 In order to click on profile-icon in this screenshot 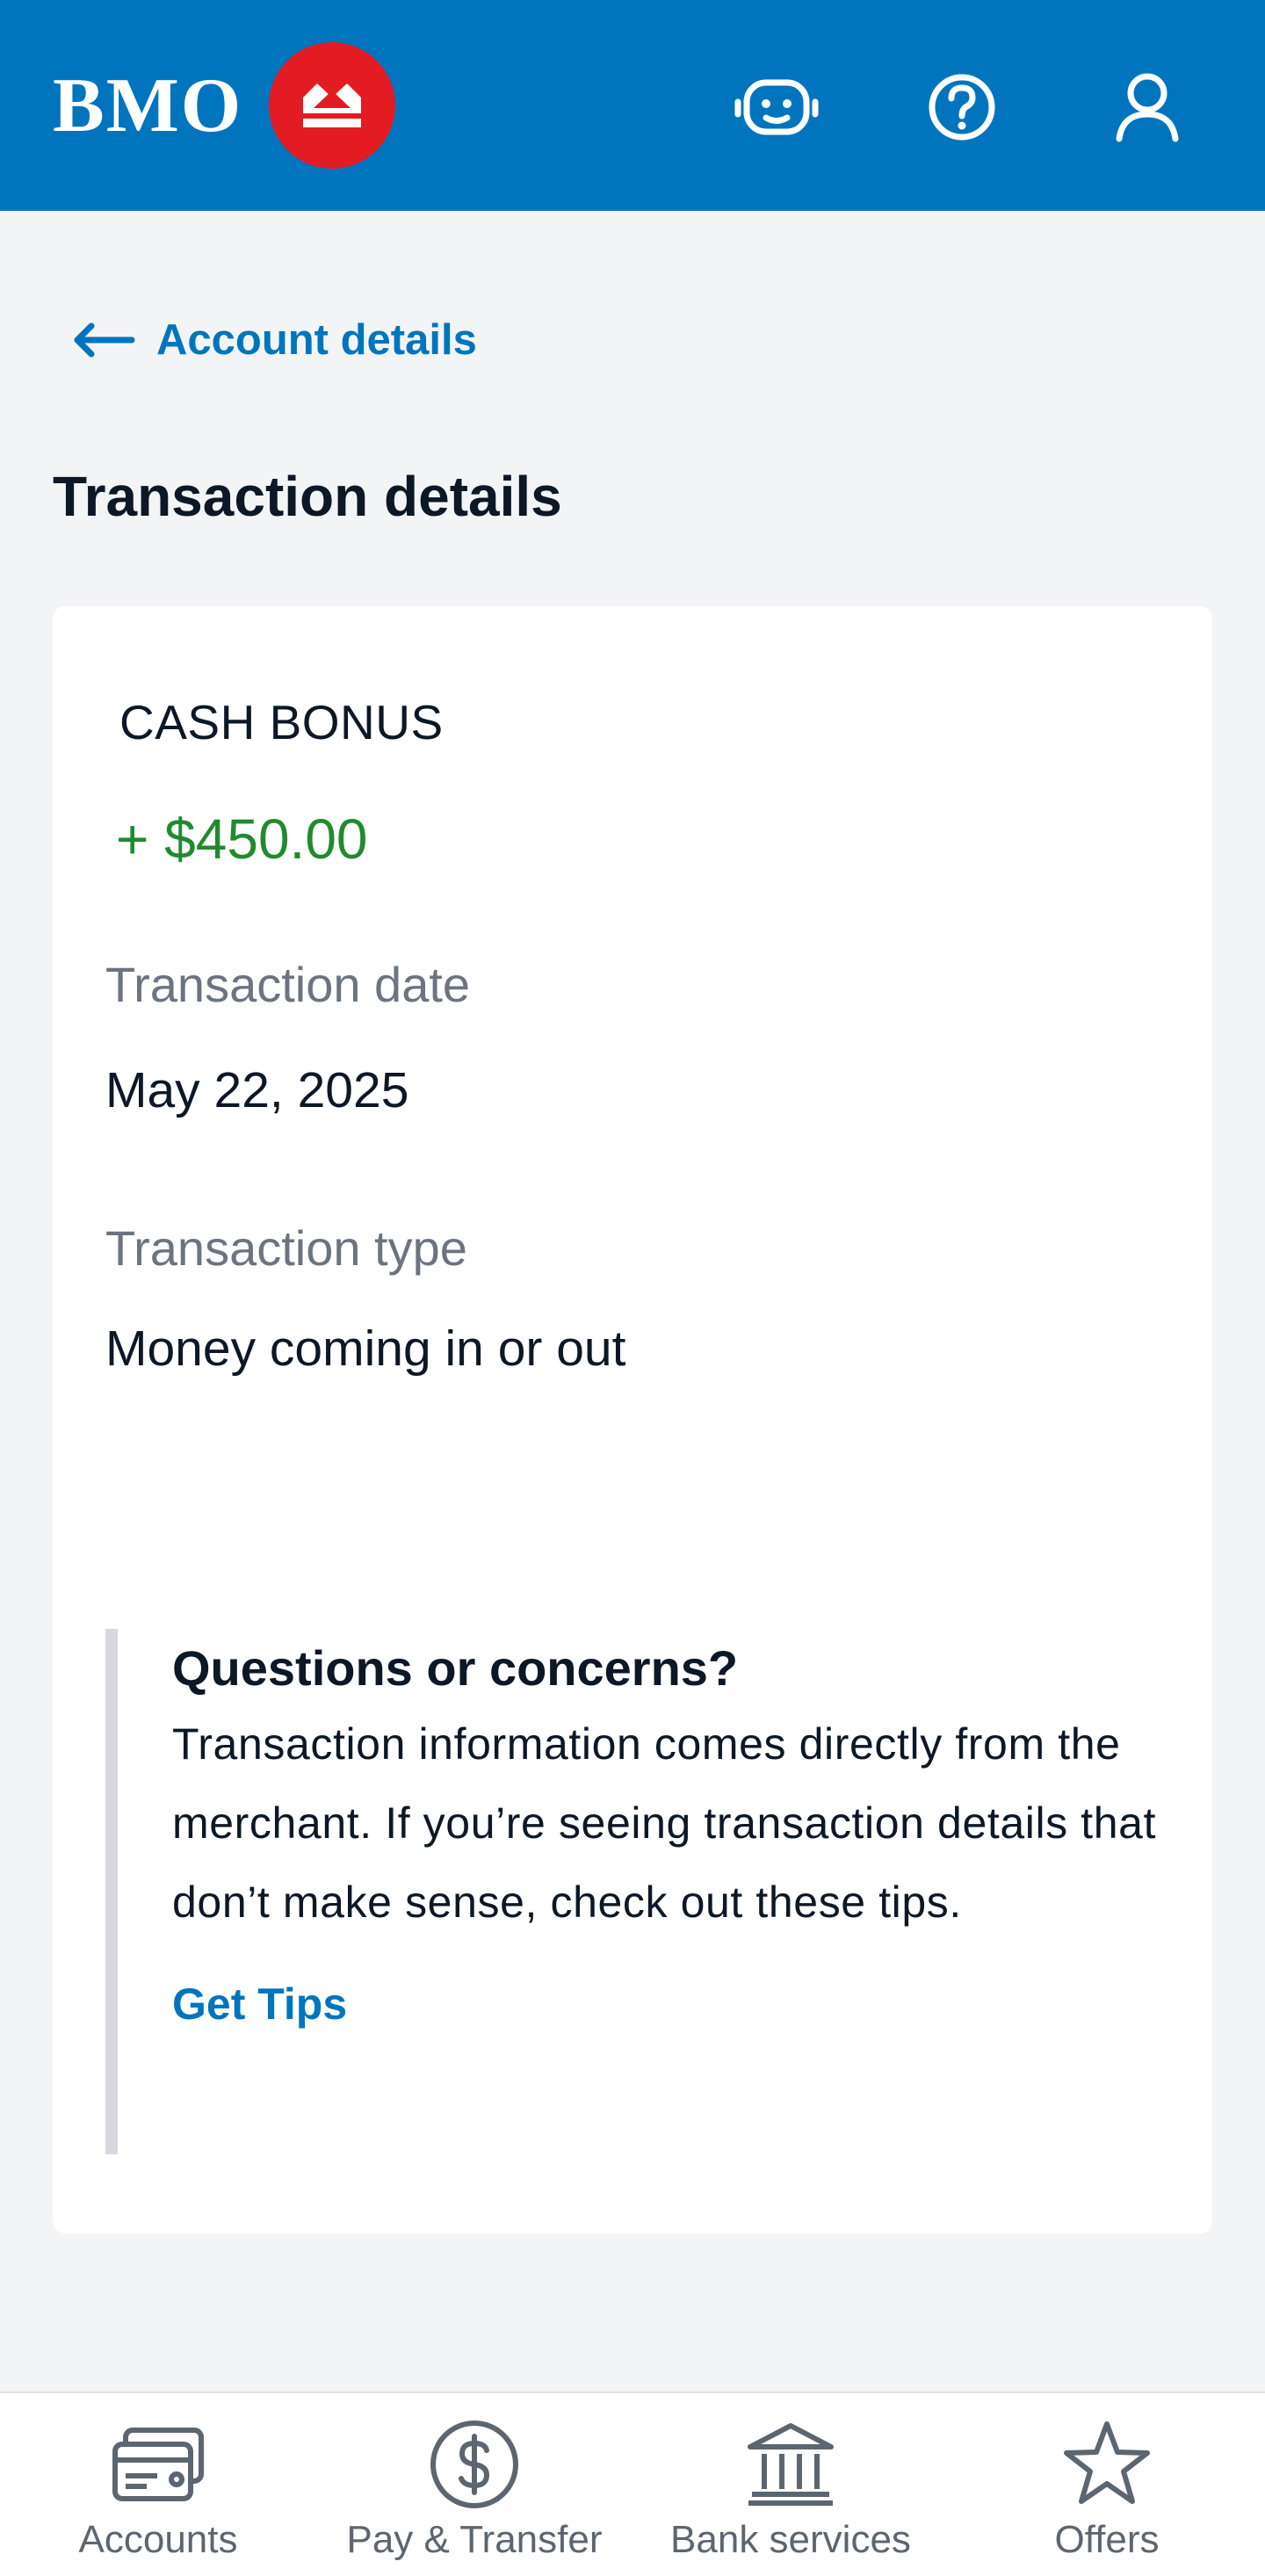, I will do `click(1147, 107)`.